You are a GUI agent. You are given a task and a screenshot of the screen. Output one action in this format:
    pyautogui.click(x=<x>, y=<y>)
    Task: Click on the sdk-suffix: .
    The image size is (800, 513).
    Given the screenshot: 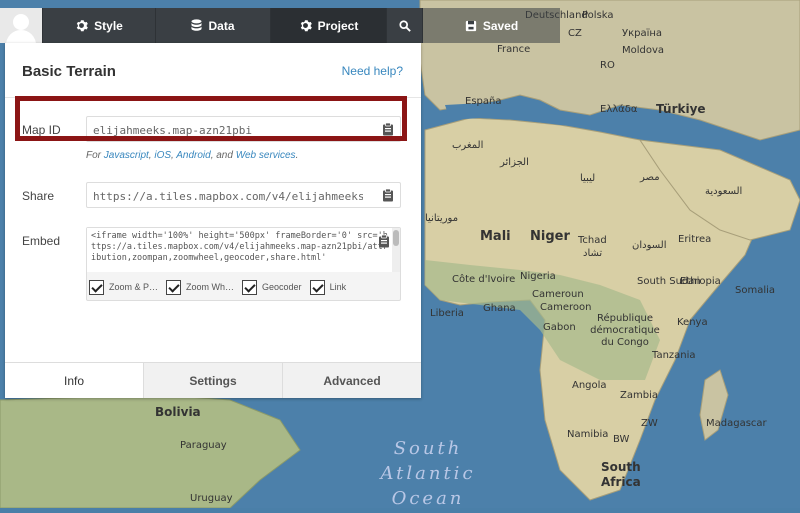 What is the action you would take?
    pyautogui.click(x=297, y=155)
    